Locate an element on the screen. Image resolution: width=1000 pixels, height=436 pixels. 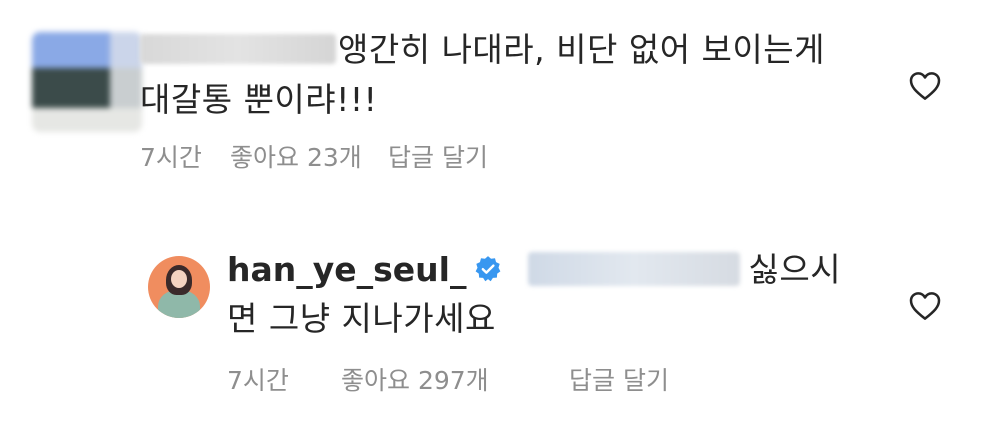
comment-text-line: 대갈통 뿐이랴!!! is located at coordinates (258, 100).